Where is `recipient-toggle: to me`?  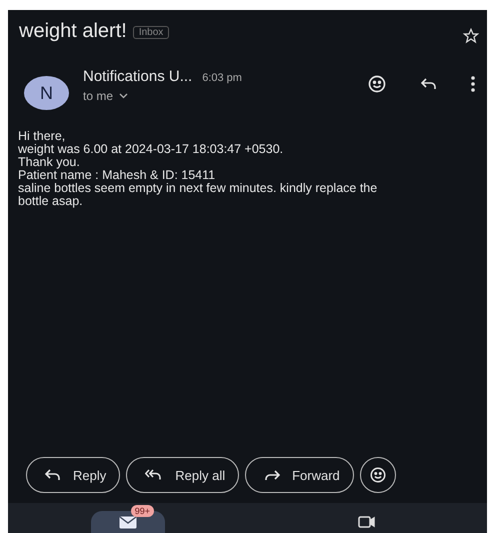 recipient-toggle: to me is located at coordinates (162, 96).